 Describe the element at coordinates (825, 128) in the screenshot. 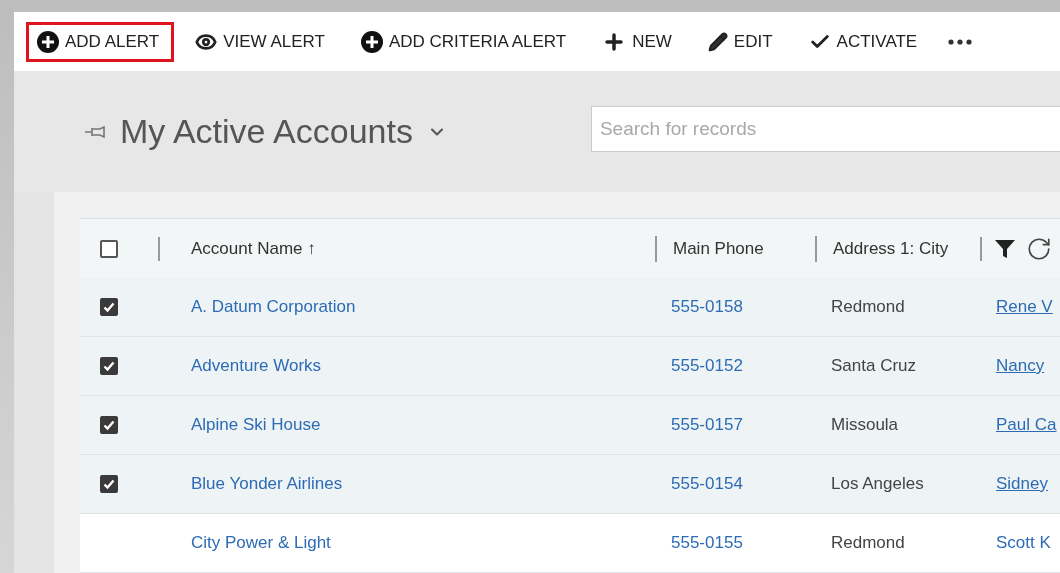

I see `search-field: Search for records` at that location.